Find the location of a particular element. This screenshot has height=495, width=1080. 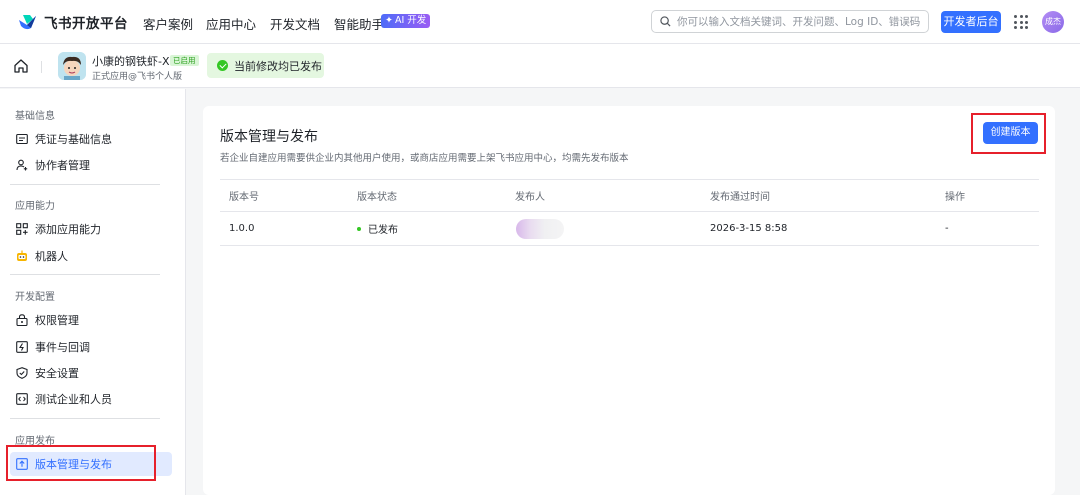

feishu-logo: 飞书开放平台 is located at coordinates (73, 22).